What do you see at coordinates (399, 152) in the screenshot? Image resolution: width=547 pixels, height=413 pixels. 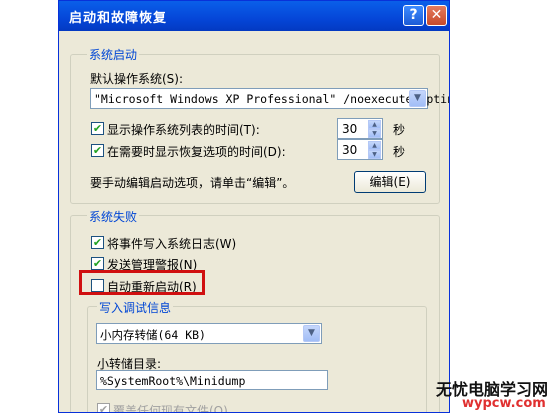 I see `seconds-unit-2: 秒` at bounding box center [399, 152].